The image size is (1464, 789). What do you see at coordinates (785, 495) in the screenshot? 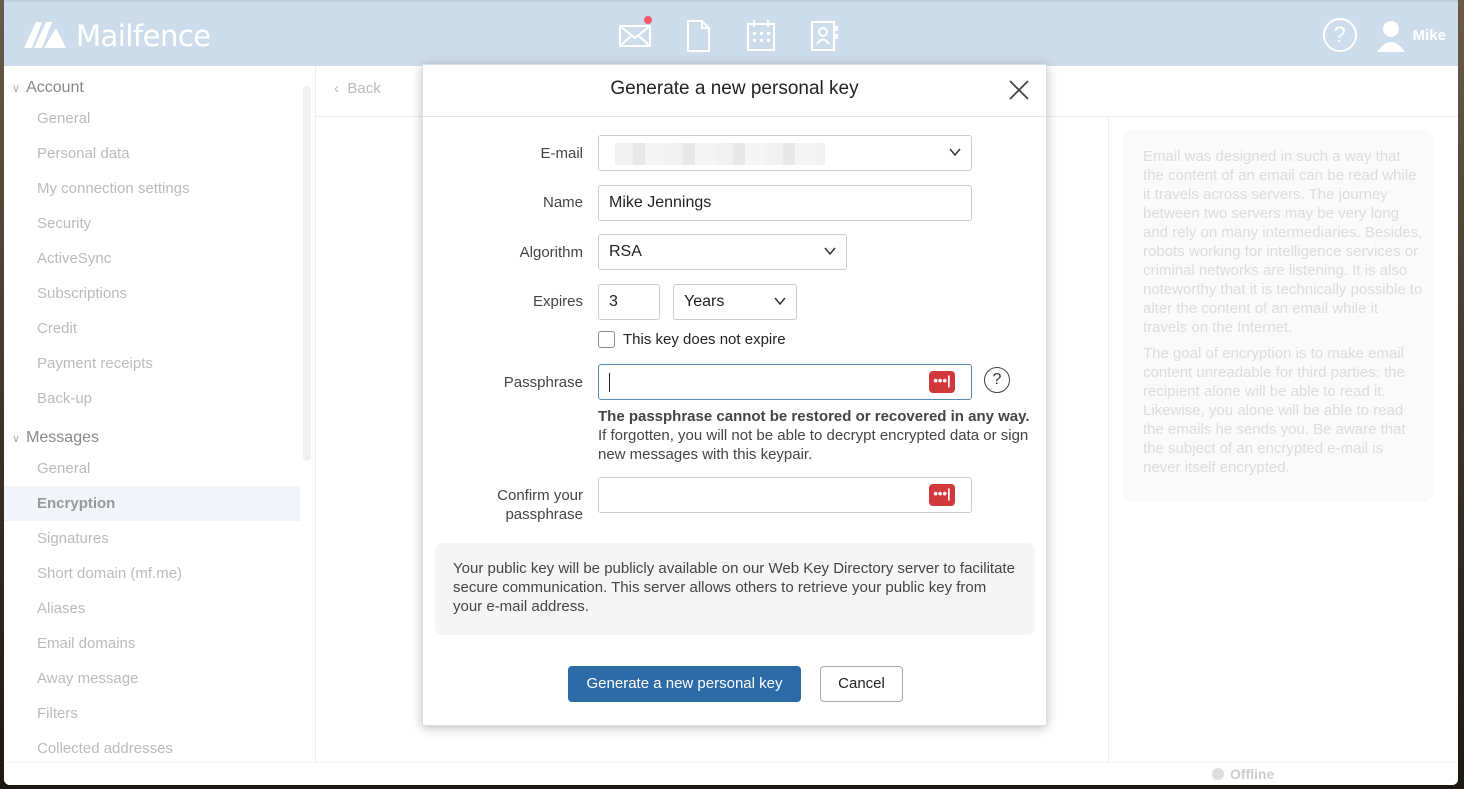
I see `confirm-passphrase-field: •••|` at bounding box center [785, 495].